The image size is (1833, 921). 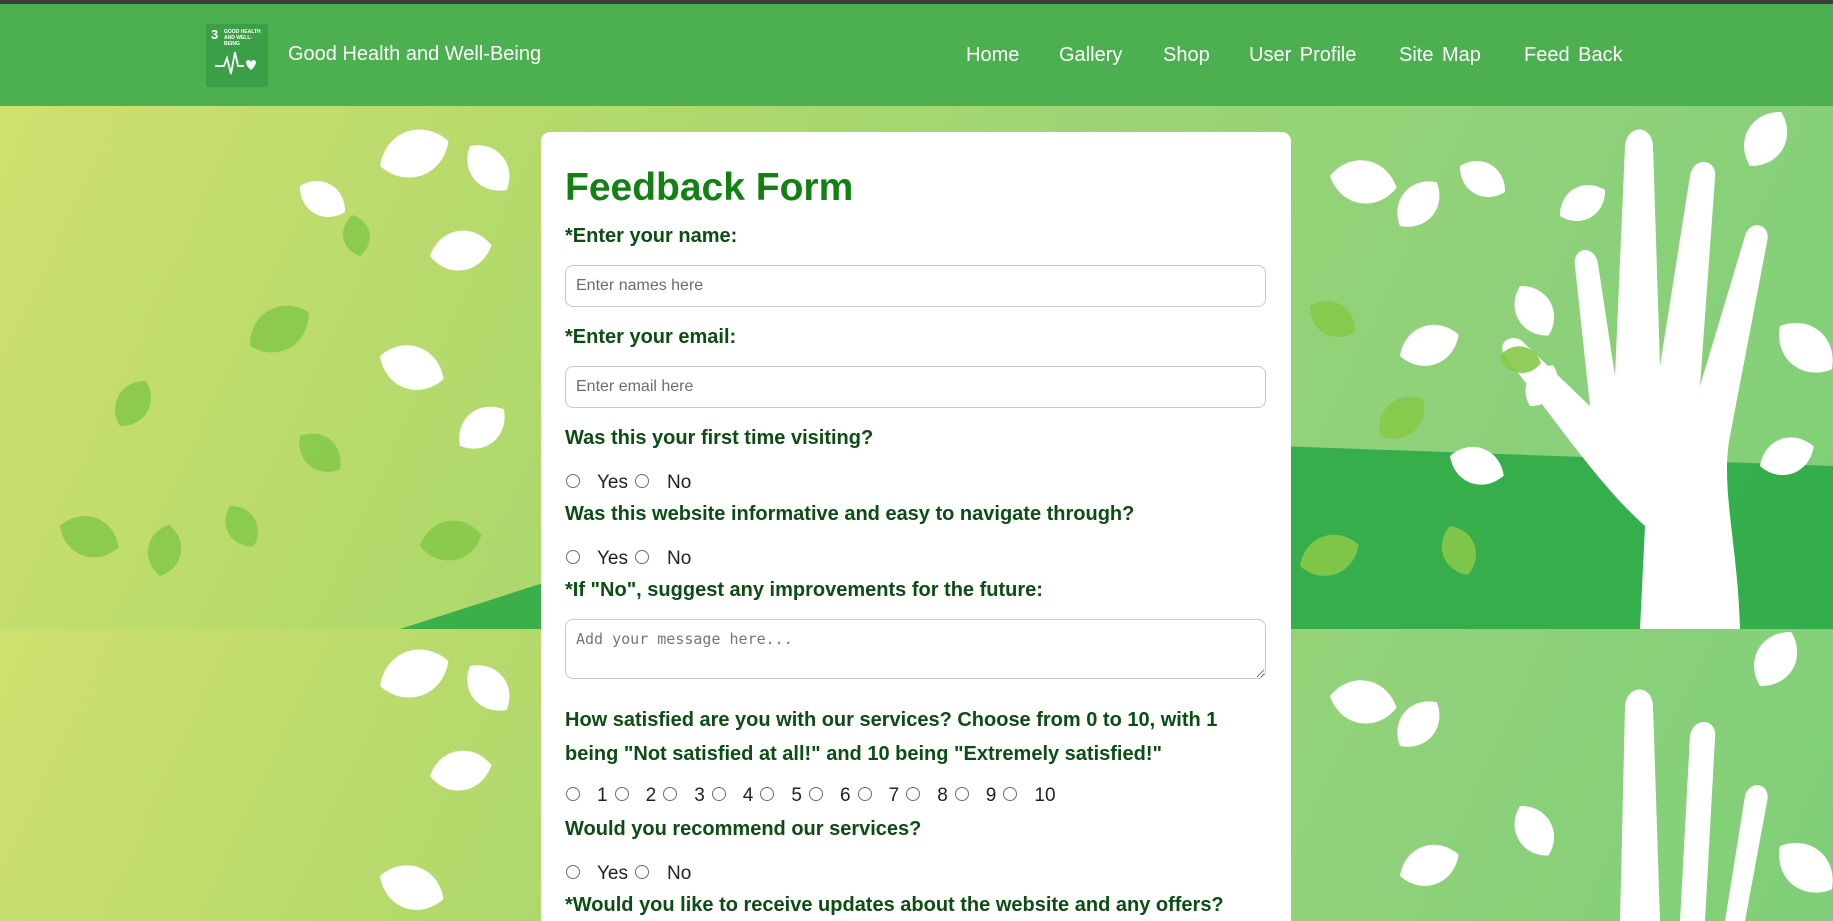 I want to click on nav-site-map: Site Map, so click(x=1440, y=55).